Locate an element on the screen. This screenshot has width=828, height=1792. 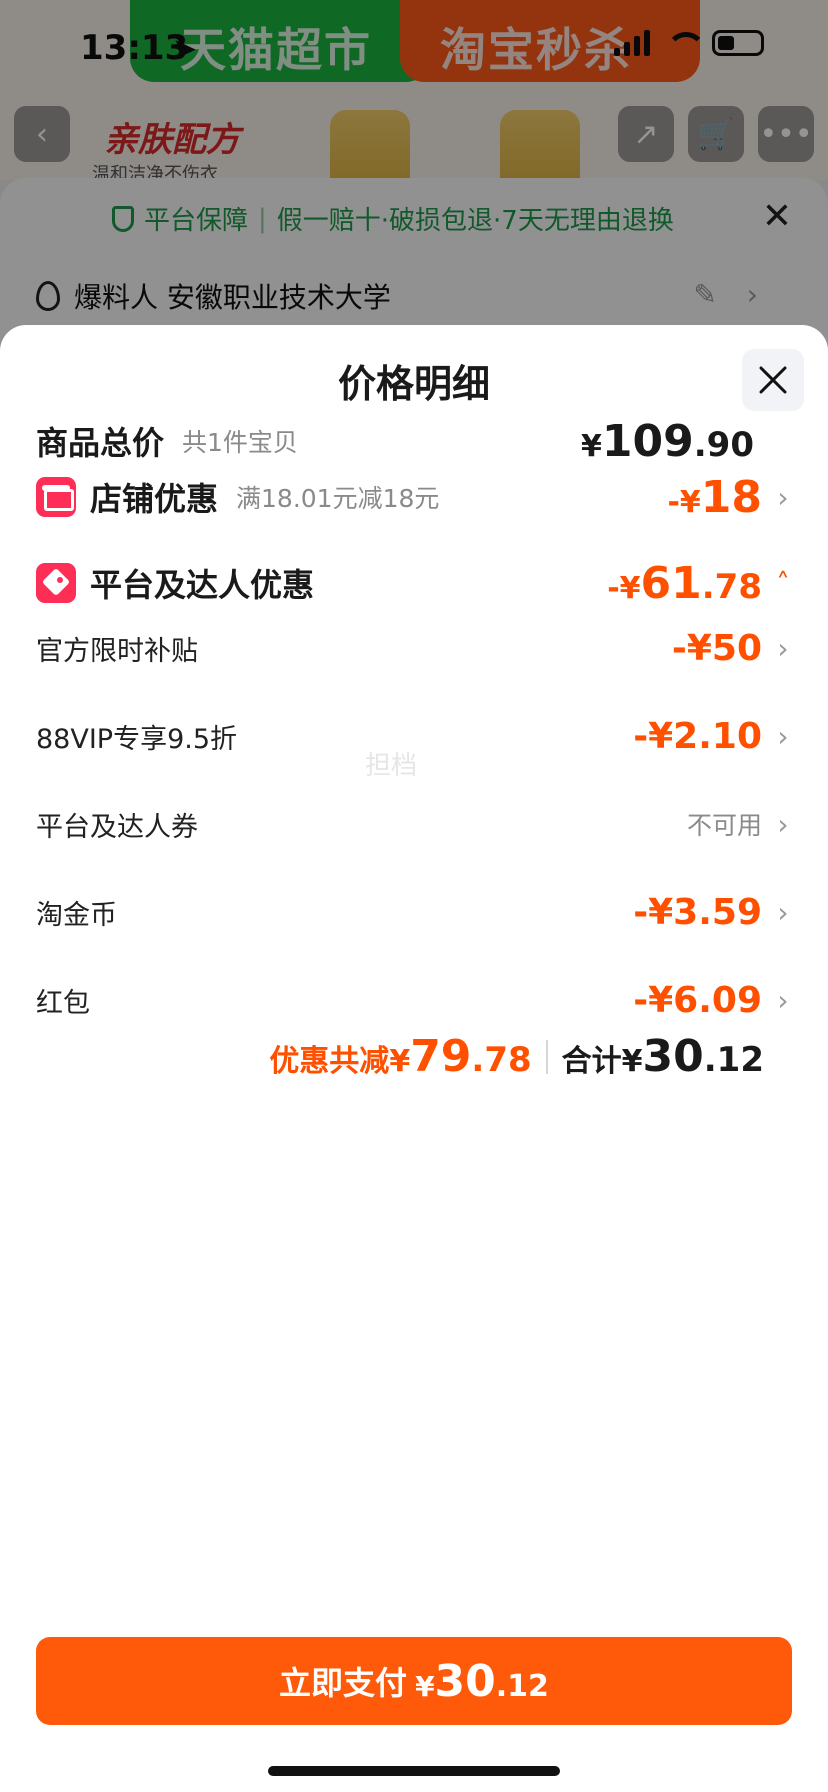
store-icon is located at coordinates (56, 497).